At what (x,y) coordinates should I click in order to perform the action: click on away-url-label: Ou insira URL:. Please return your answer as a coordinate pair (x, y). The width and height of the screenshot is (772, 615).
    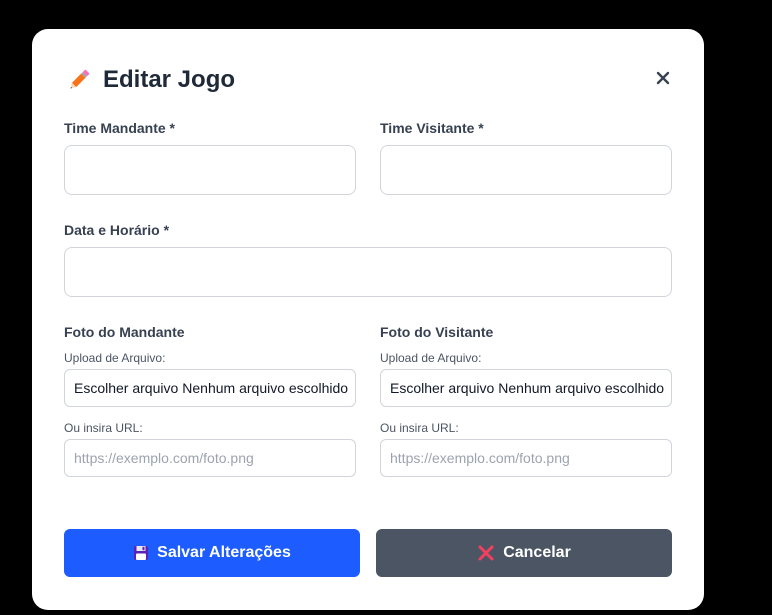
    Looking at the image, I should click on (419, 428).